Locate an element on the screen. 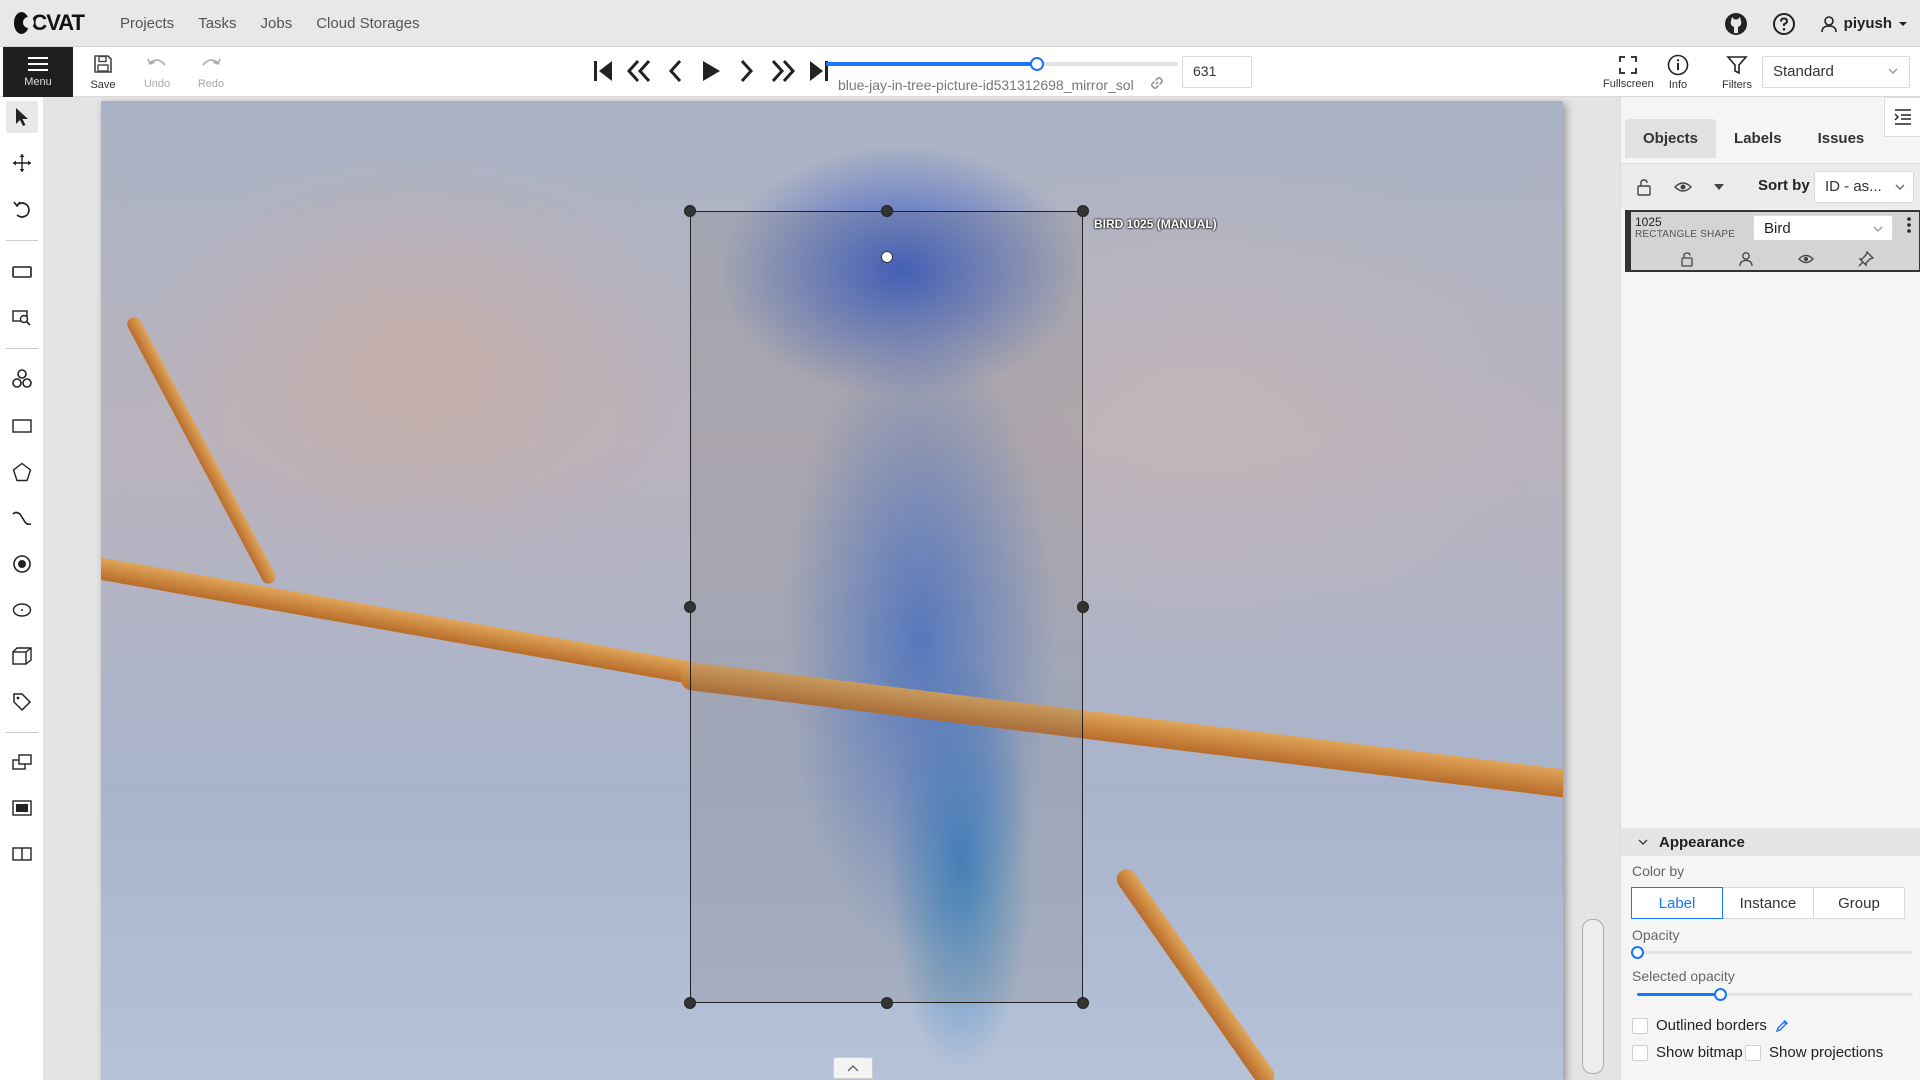 This screenshot has height=1080, width=1920. frame-number-input: 631 is located at coordinates (1217, 72).